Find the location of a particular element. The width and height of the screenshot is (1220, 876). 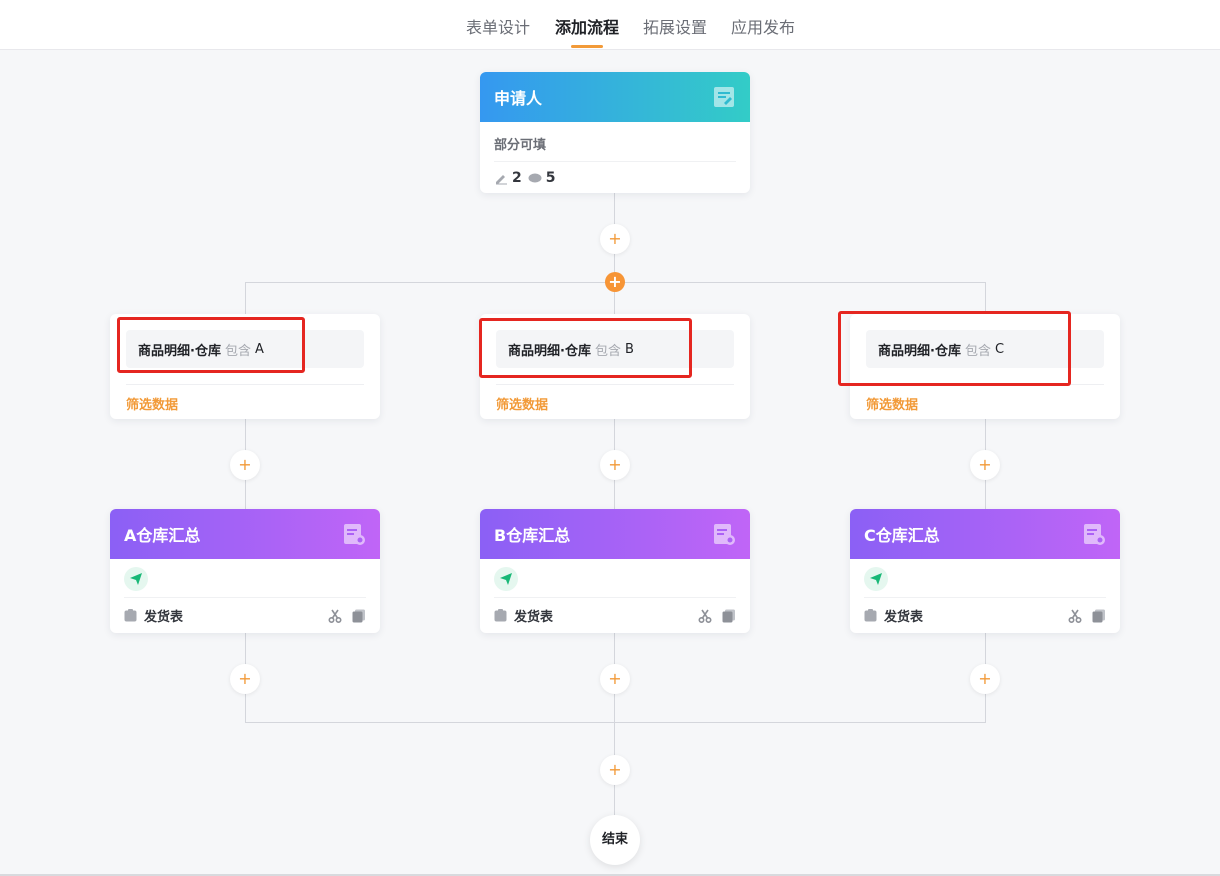

add-node-button-b: + is located at coordinates (615, 465).